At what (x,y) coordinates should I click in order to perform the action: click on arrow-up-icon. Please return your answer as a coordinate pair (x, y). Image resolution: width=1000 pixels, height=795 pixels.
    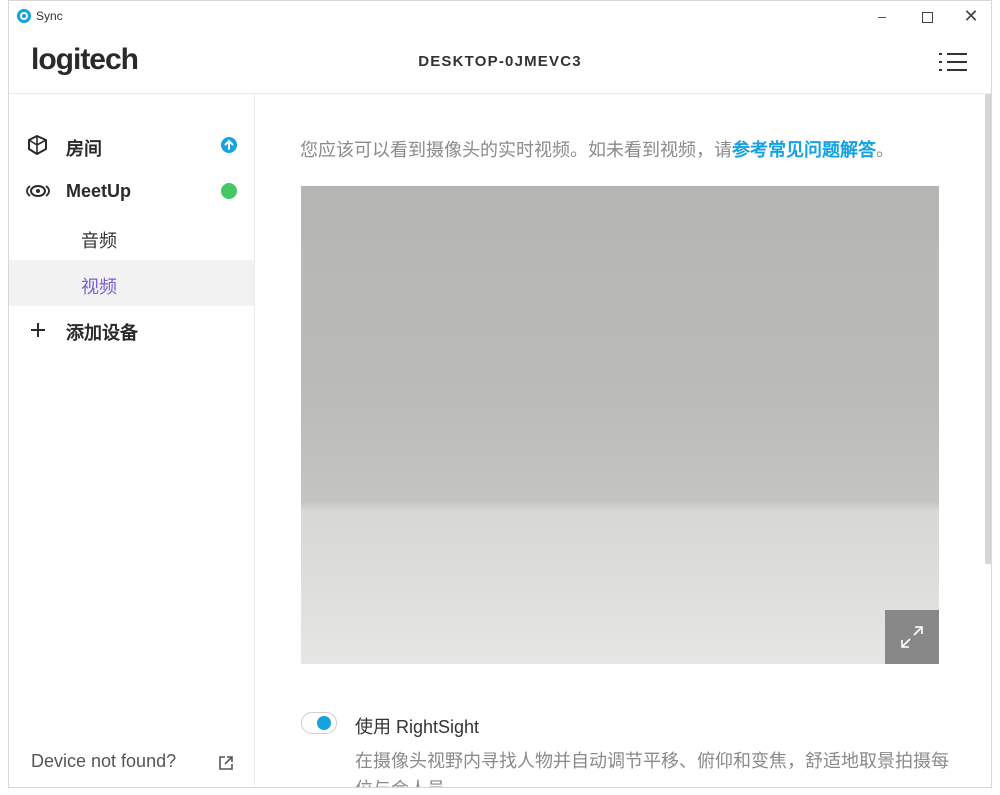
    Looking at the image, I should click on (229, 144).